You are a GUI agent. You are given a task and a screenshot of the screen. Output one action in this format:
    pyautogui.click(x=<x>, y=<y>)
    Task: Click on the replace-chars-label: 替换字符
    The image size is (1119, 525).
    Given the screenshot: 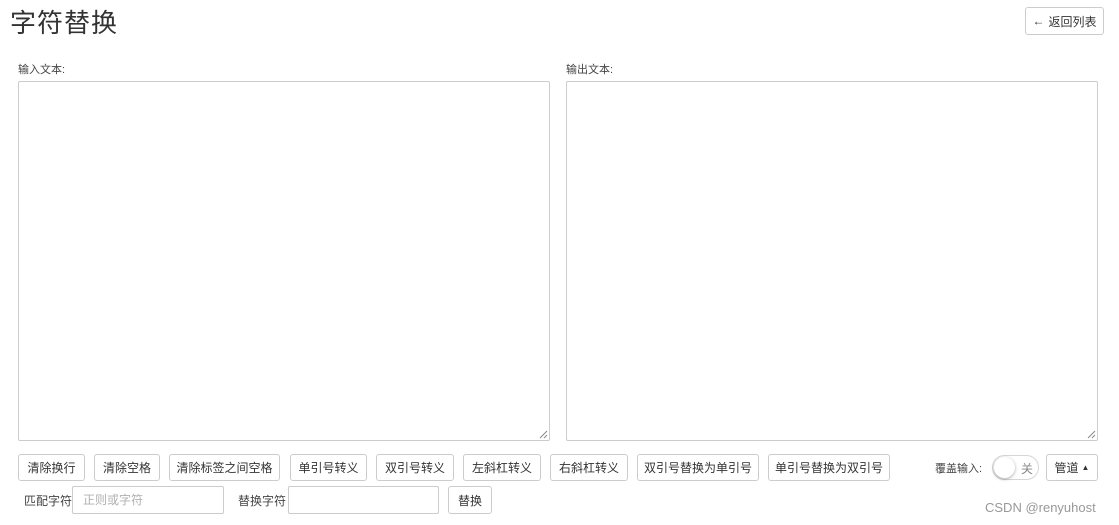 What is the action you would take?
    pyautogui.click(x=262, y=501)
    